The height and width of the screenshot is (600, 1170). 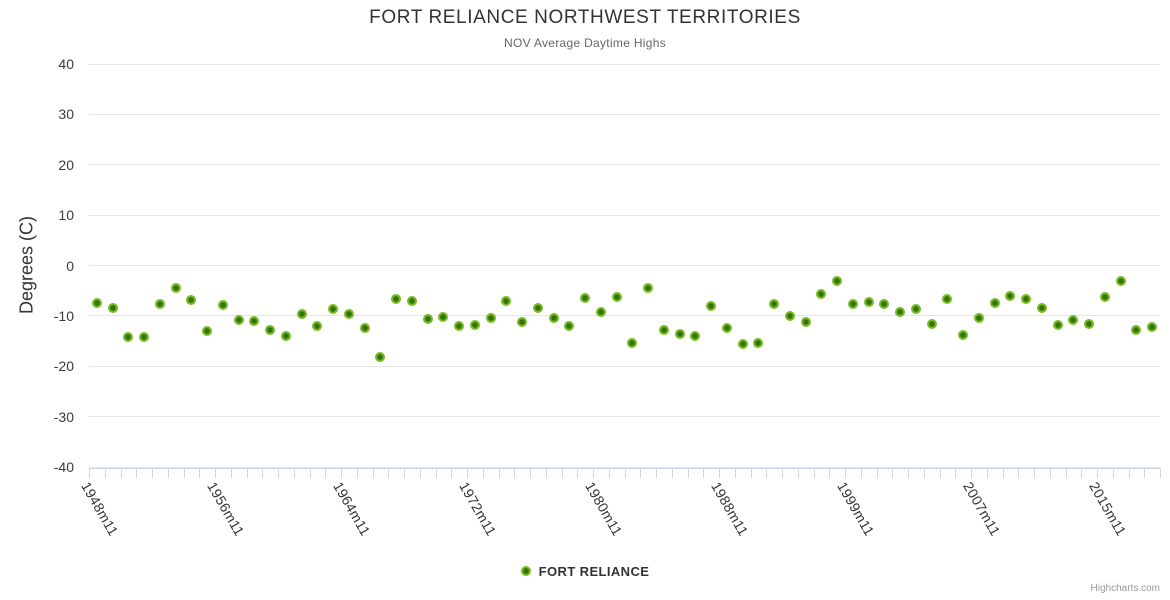 I want to click on y-axis-tick-label: 10, so click(x=66, y=215).